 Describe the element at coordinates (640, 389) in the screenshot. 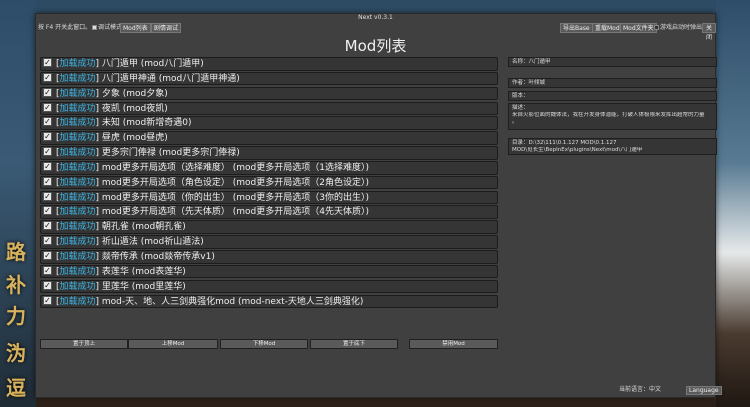

I see `current-language-label: 当前语言：中文` at that location.